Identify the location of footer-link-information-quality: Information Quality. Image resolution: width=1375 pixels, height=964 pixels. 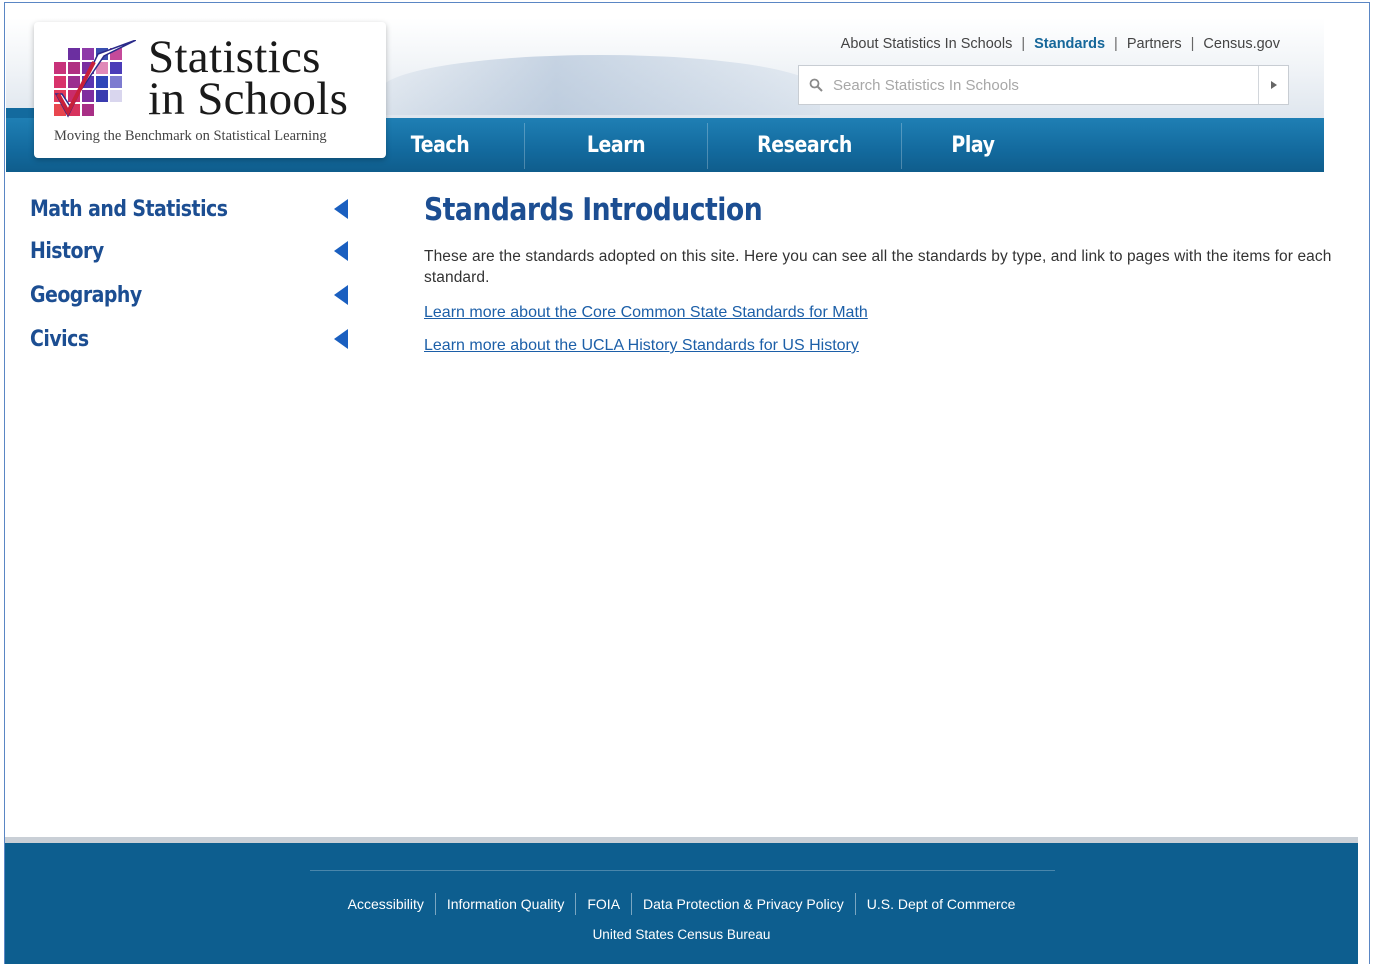
(506, 904).